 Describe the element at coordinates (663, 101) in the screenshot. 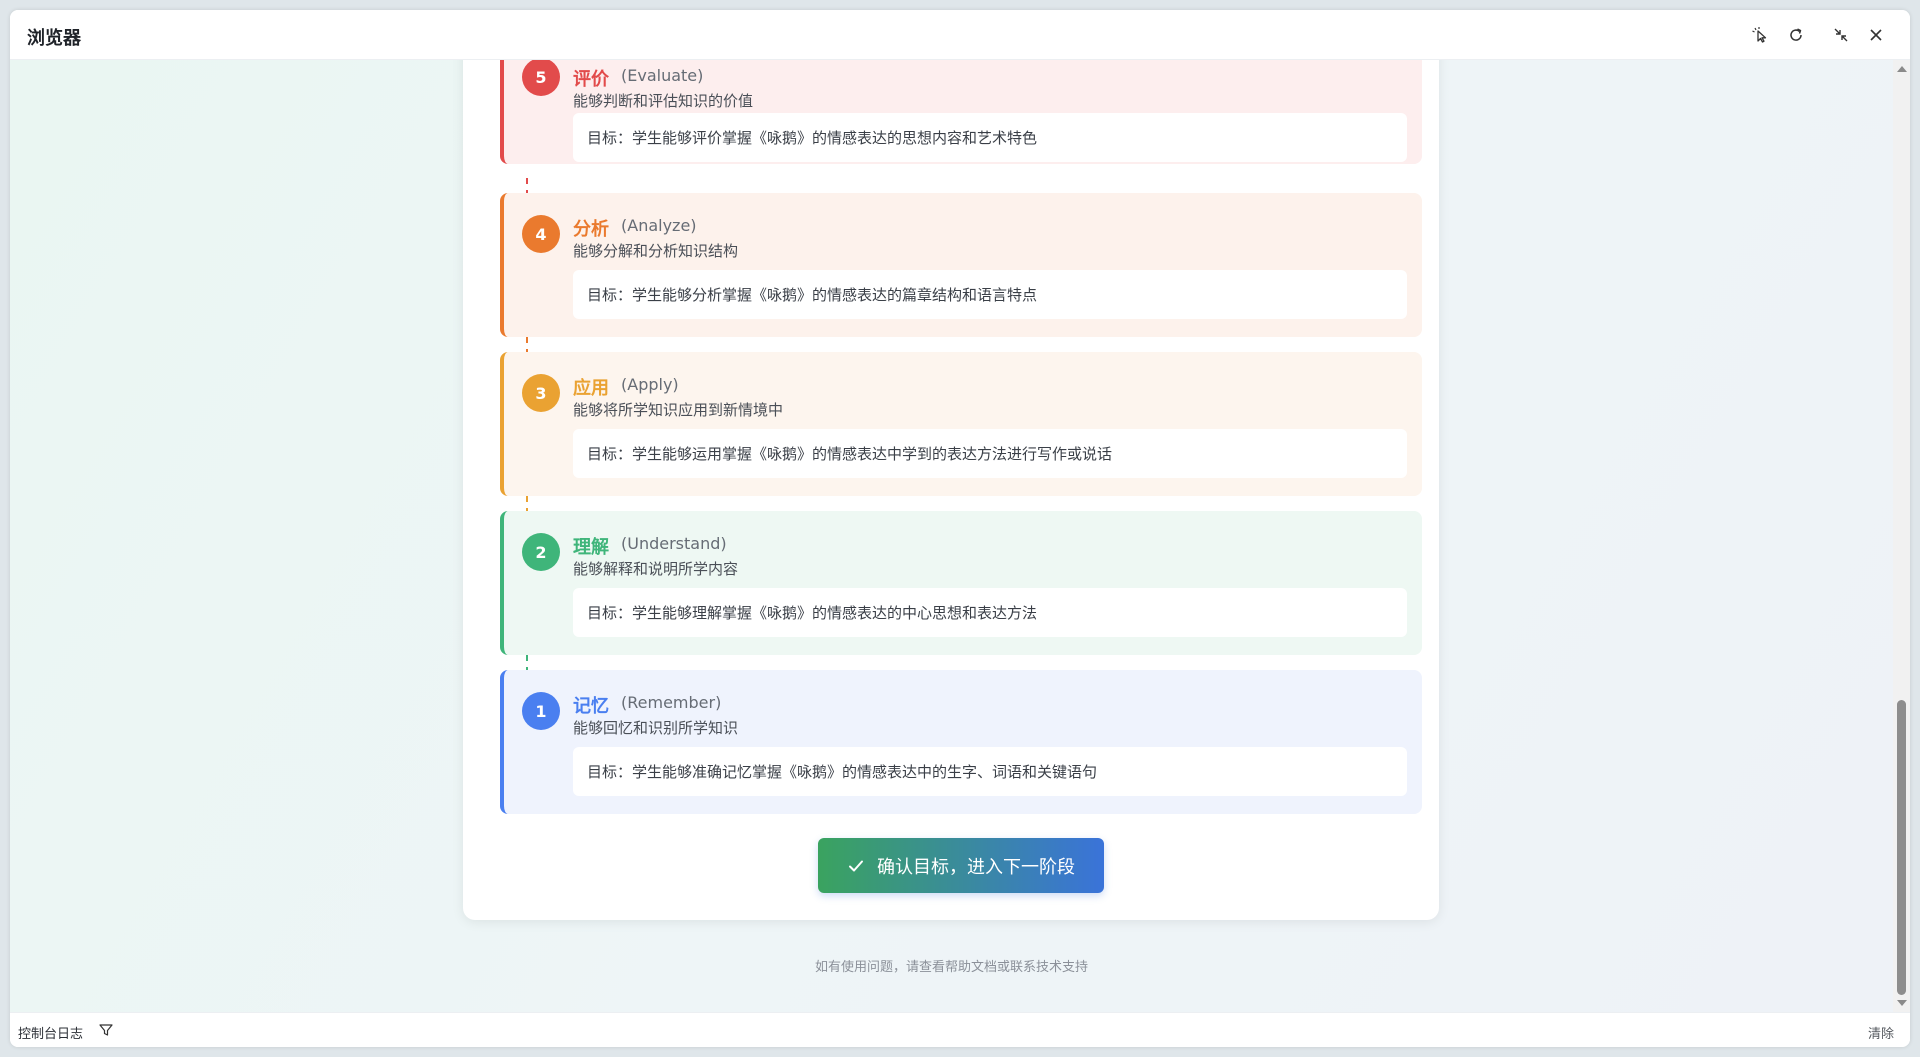

I see `level-description: 能够判断和评估知识的价值` at that location.